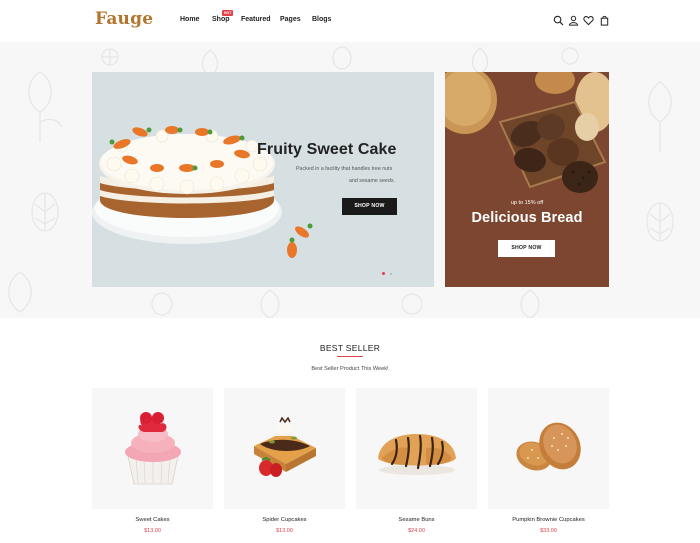 This screenshot has width=700, height=543. What do you see at coordinates (256, 19) in the screenshot?
I see `nav-featured: Featured` at bounding box center [256, 19].